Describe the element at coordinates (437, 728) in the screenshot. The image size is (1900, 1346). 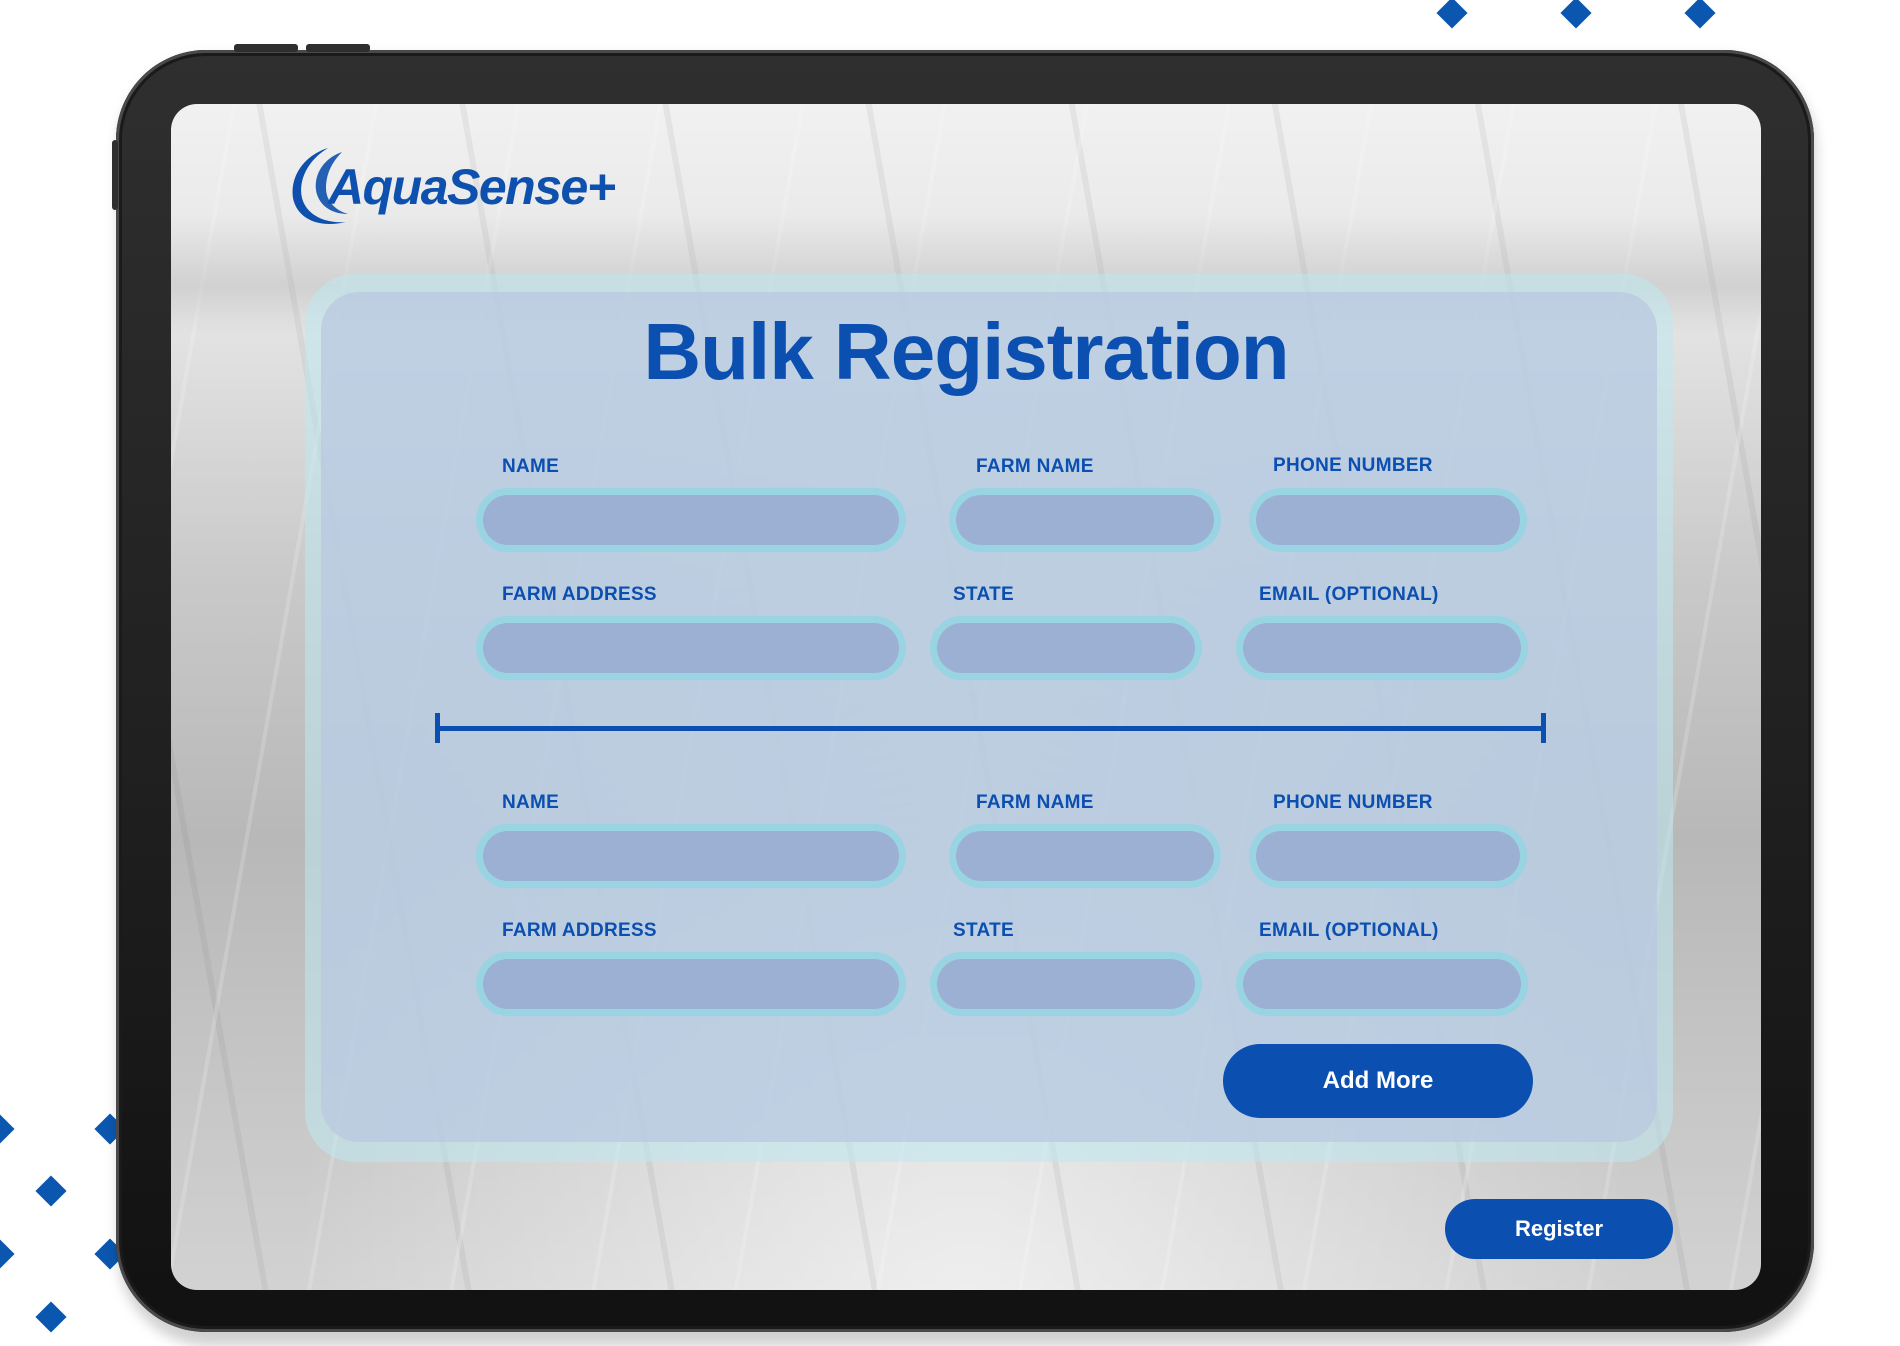
I see `divider-cap-left` at that location.